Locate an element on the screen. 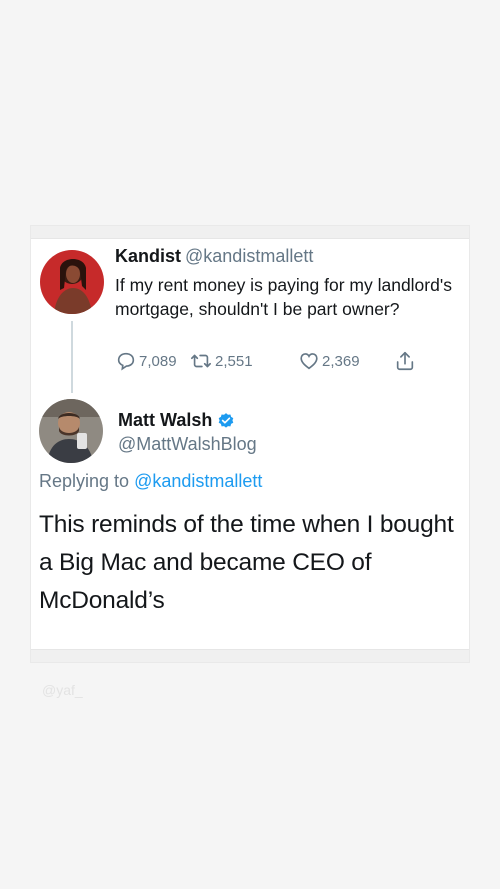 The height and width of the screenshot is (889, 500). tweet2-display-name-row: Matt Walsh is located at coordinates (176, 420).